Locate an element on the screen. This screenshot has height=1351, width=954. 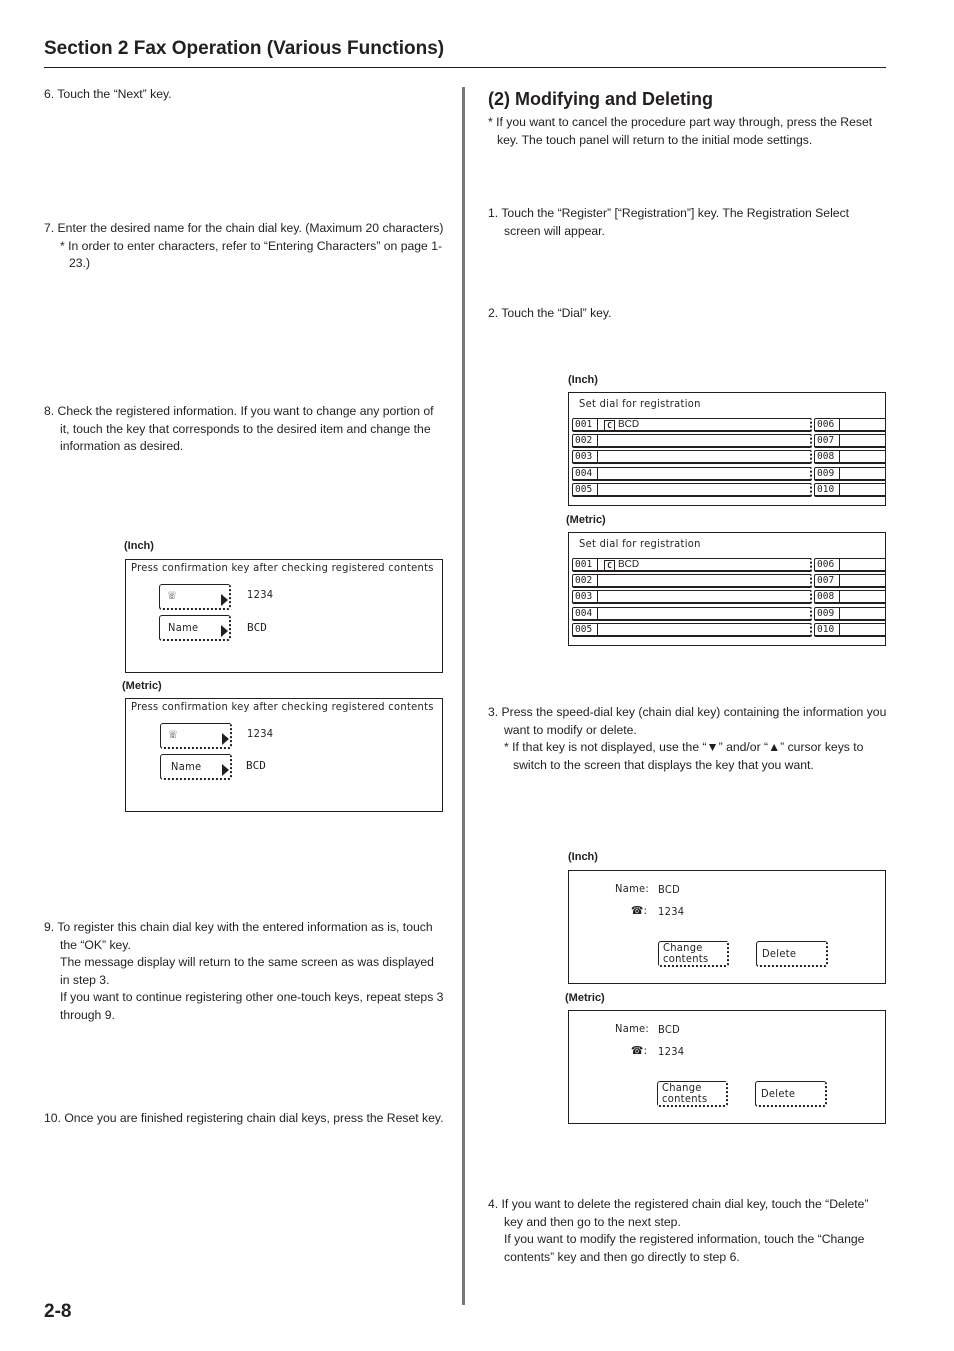
step-6: 6. Touch the “Next” key. is located at coordinates (244, 95).